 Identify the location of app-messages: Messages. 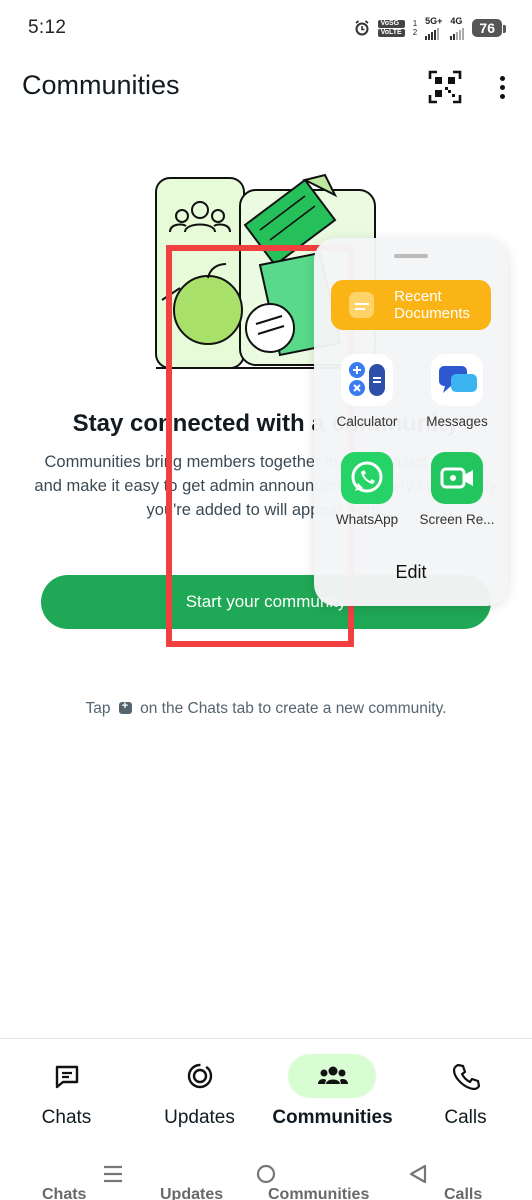
(457, 391).